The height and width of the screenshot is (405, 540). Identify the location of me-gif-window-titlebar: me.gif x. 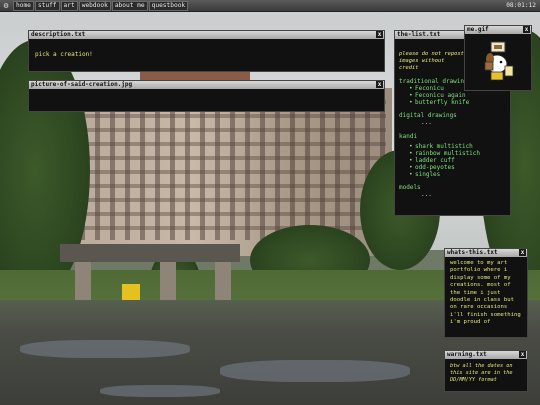
(498, 30).